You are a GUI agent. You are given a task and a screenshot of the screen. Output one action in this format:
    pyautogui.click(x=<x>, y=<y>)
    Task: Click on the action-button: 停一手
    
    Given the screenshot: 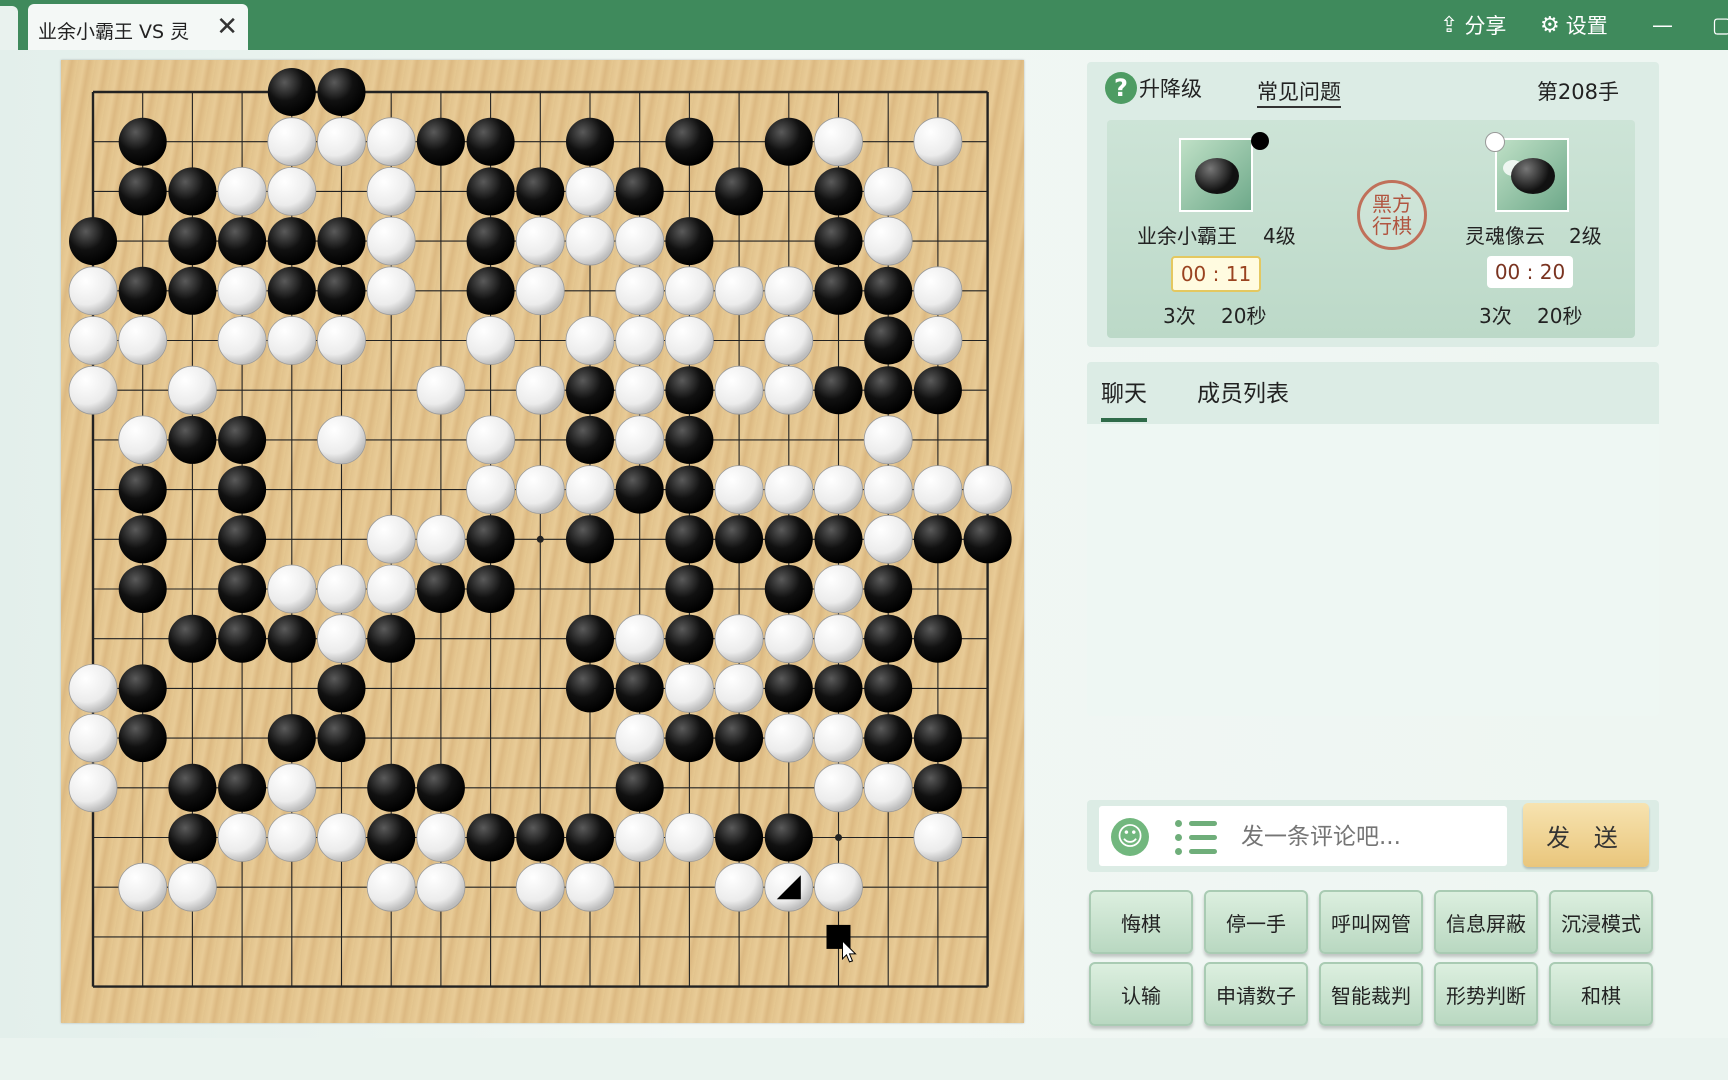 What is the action you would take?
    pyautogui.click(x=1256, y=922)
    